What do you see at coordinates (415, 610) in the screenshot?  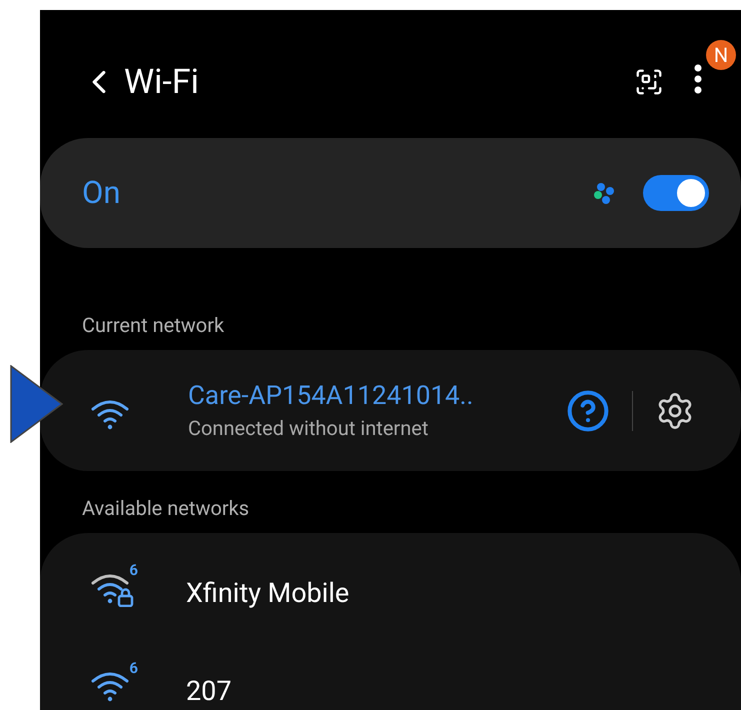 I see `network-item: 6 Xfinity Mobile` at bounding box center [415, 610].